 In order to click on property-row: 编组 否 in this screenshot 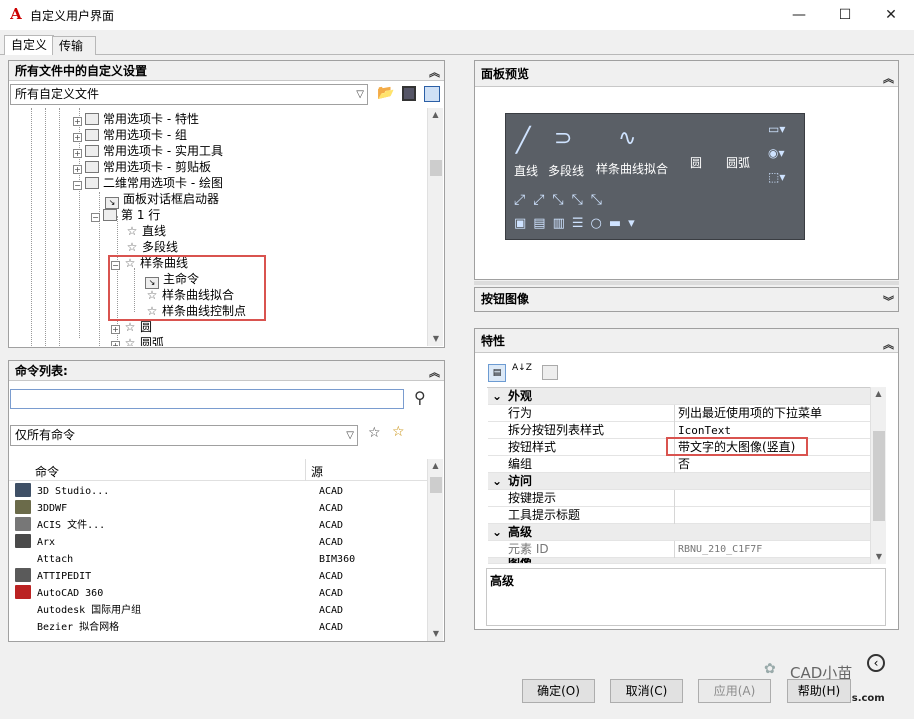, I will do `click(679, 464)`.